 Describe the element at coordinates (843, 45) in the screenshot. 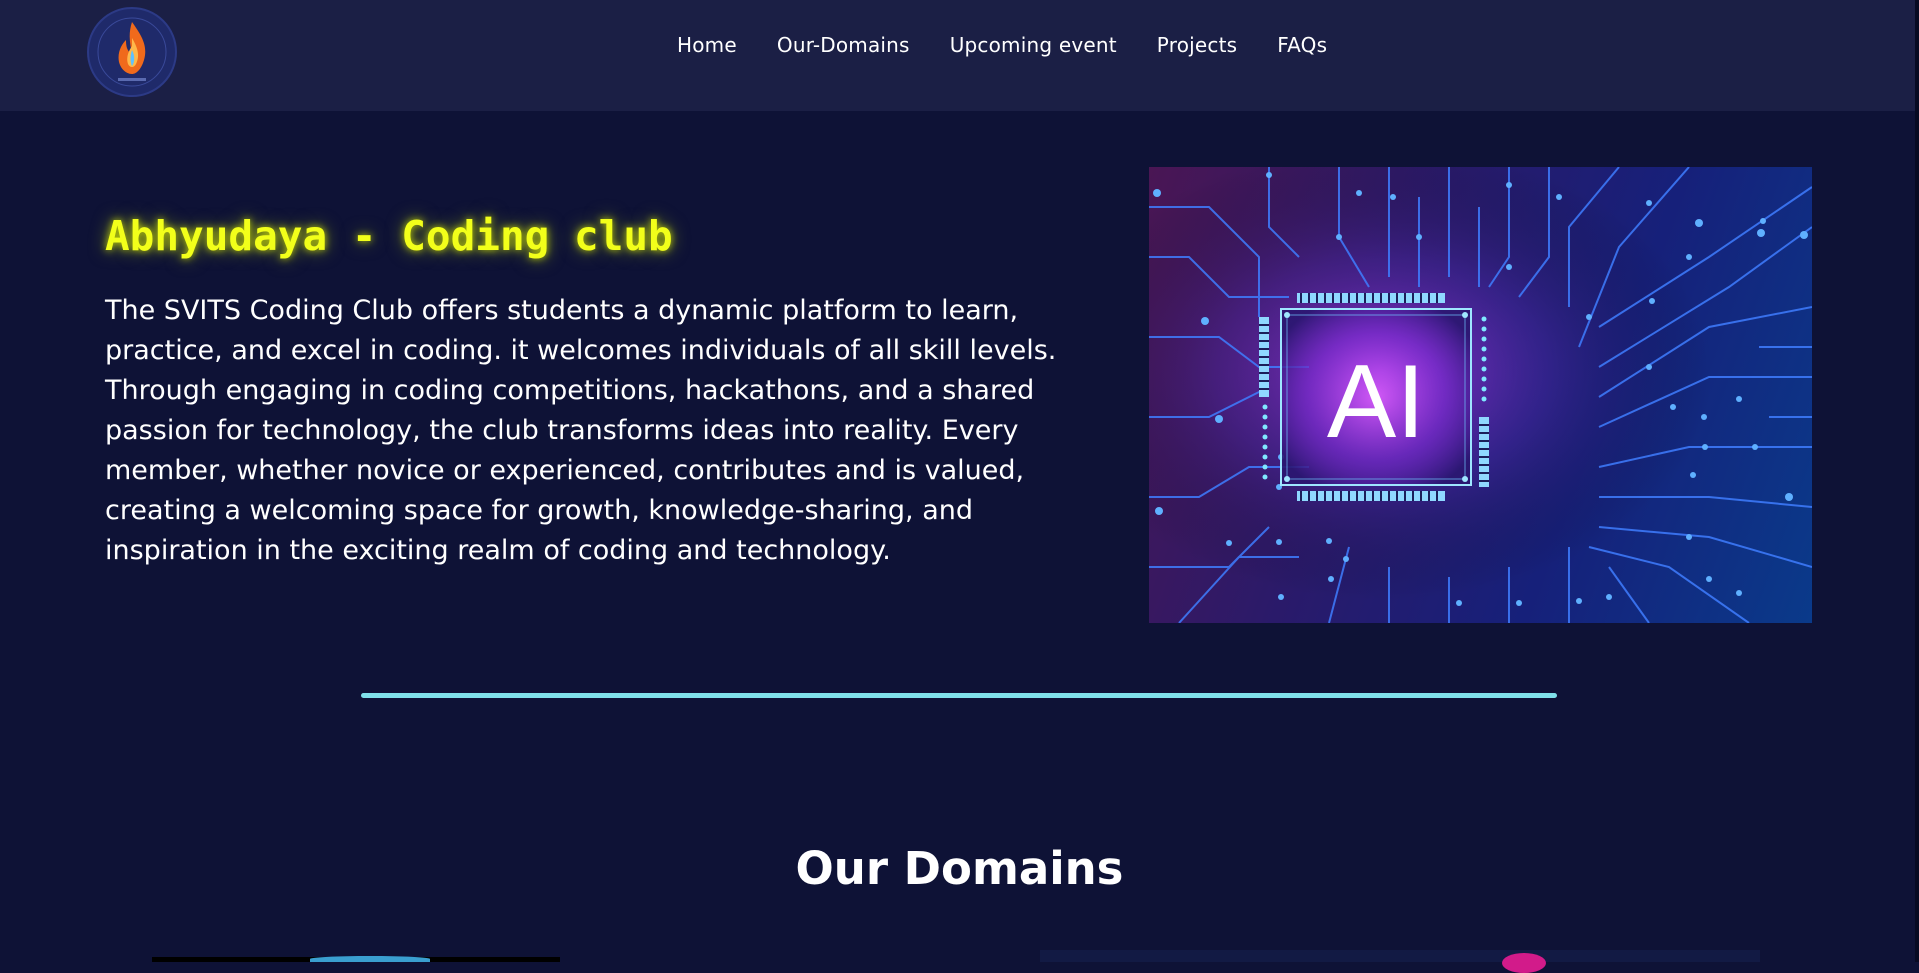

I see `nav-our-domains: Our-Domains` at that location.